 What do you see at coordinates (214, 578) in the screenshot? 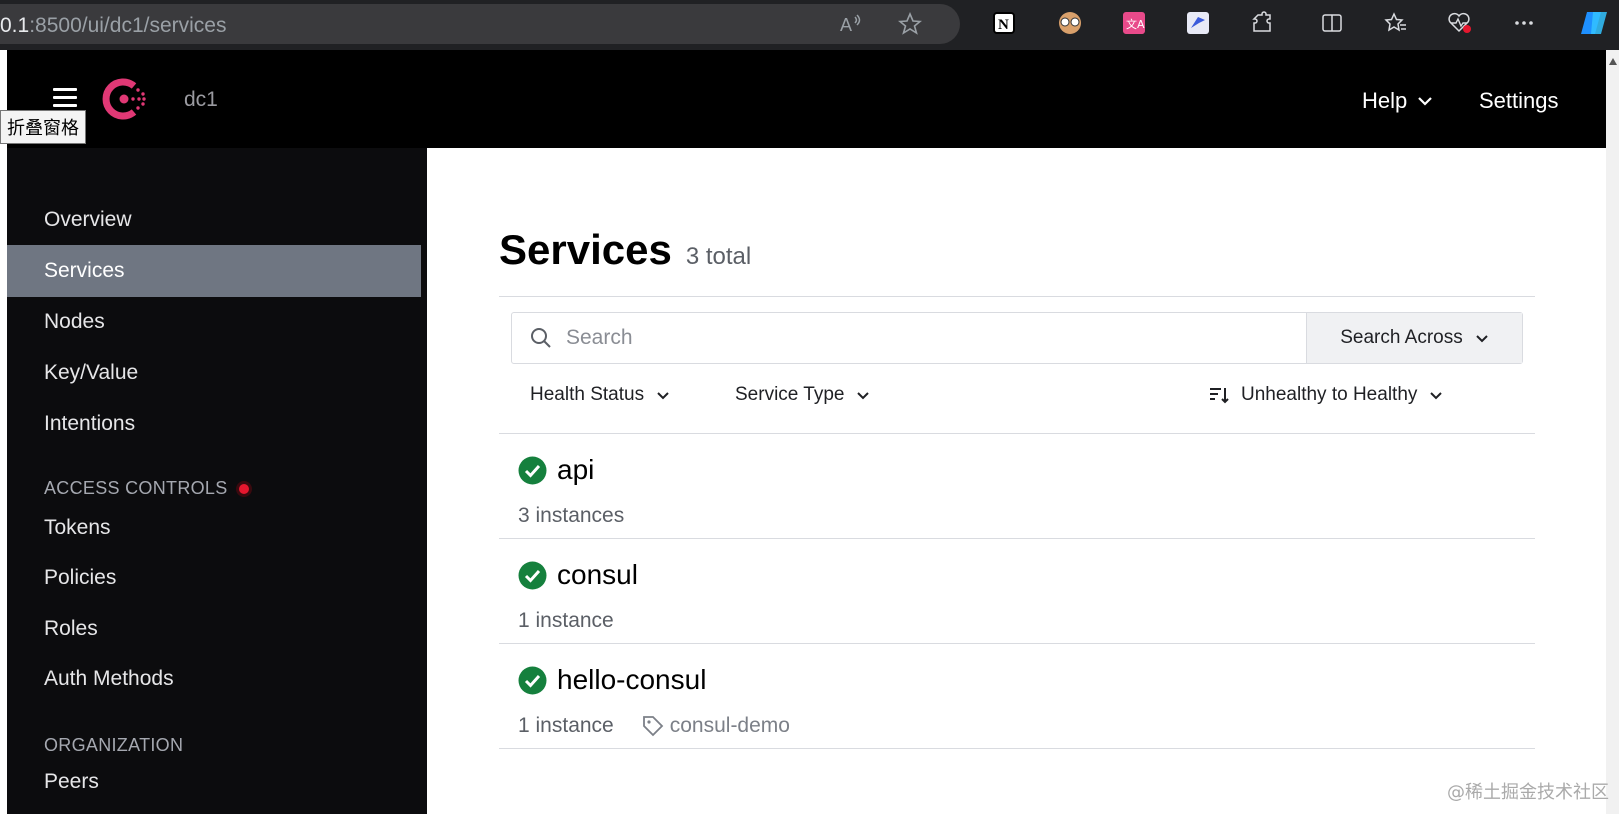
I see `sidebar-item-policies: Policies` at bounding box center [214, 578].